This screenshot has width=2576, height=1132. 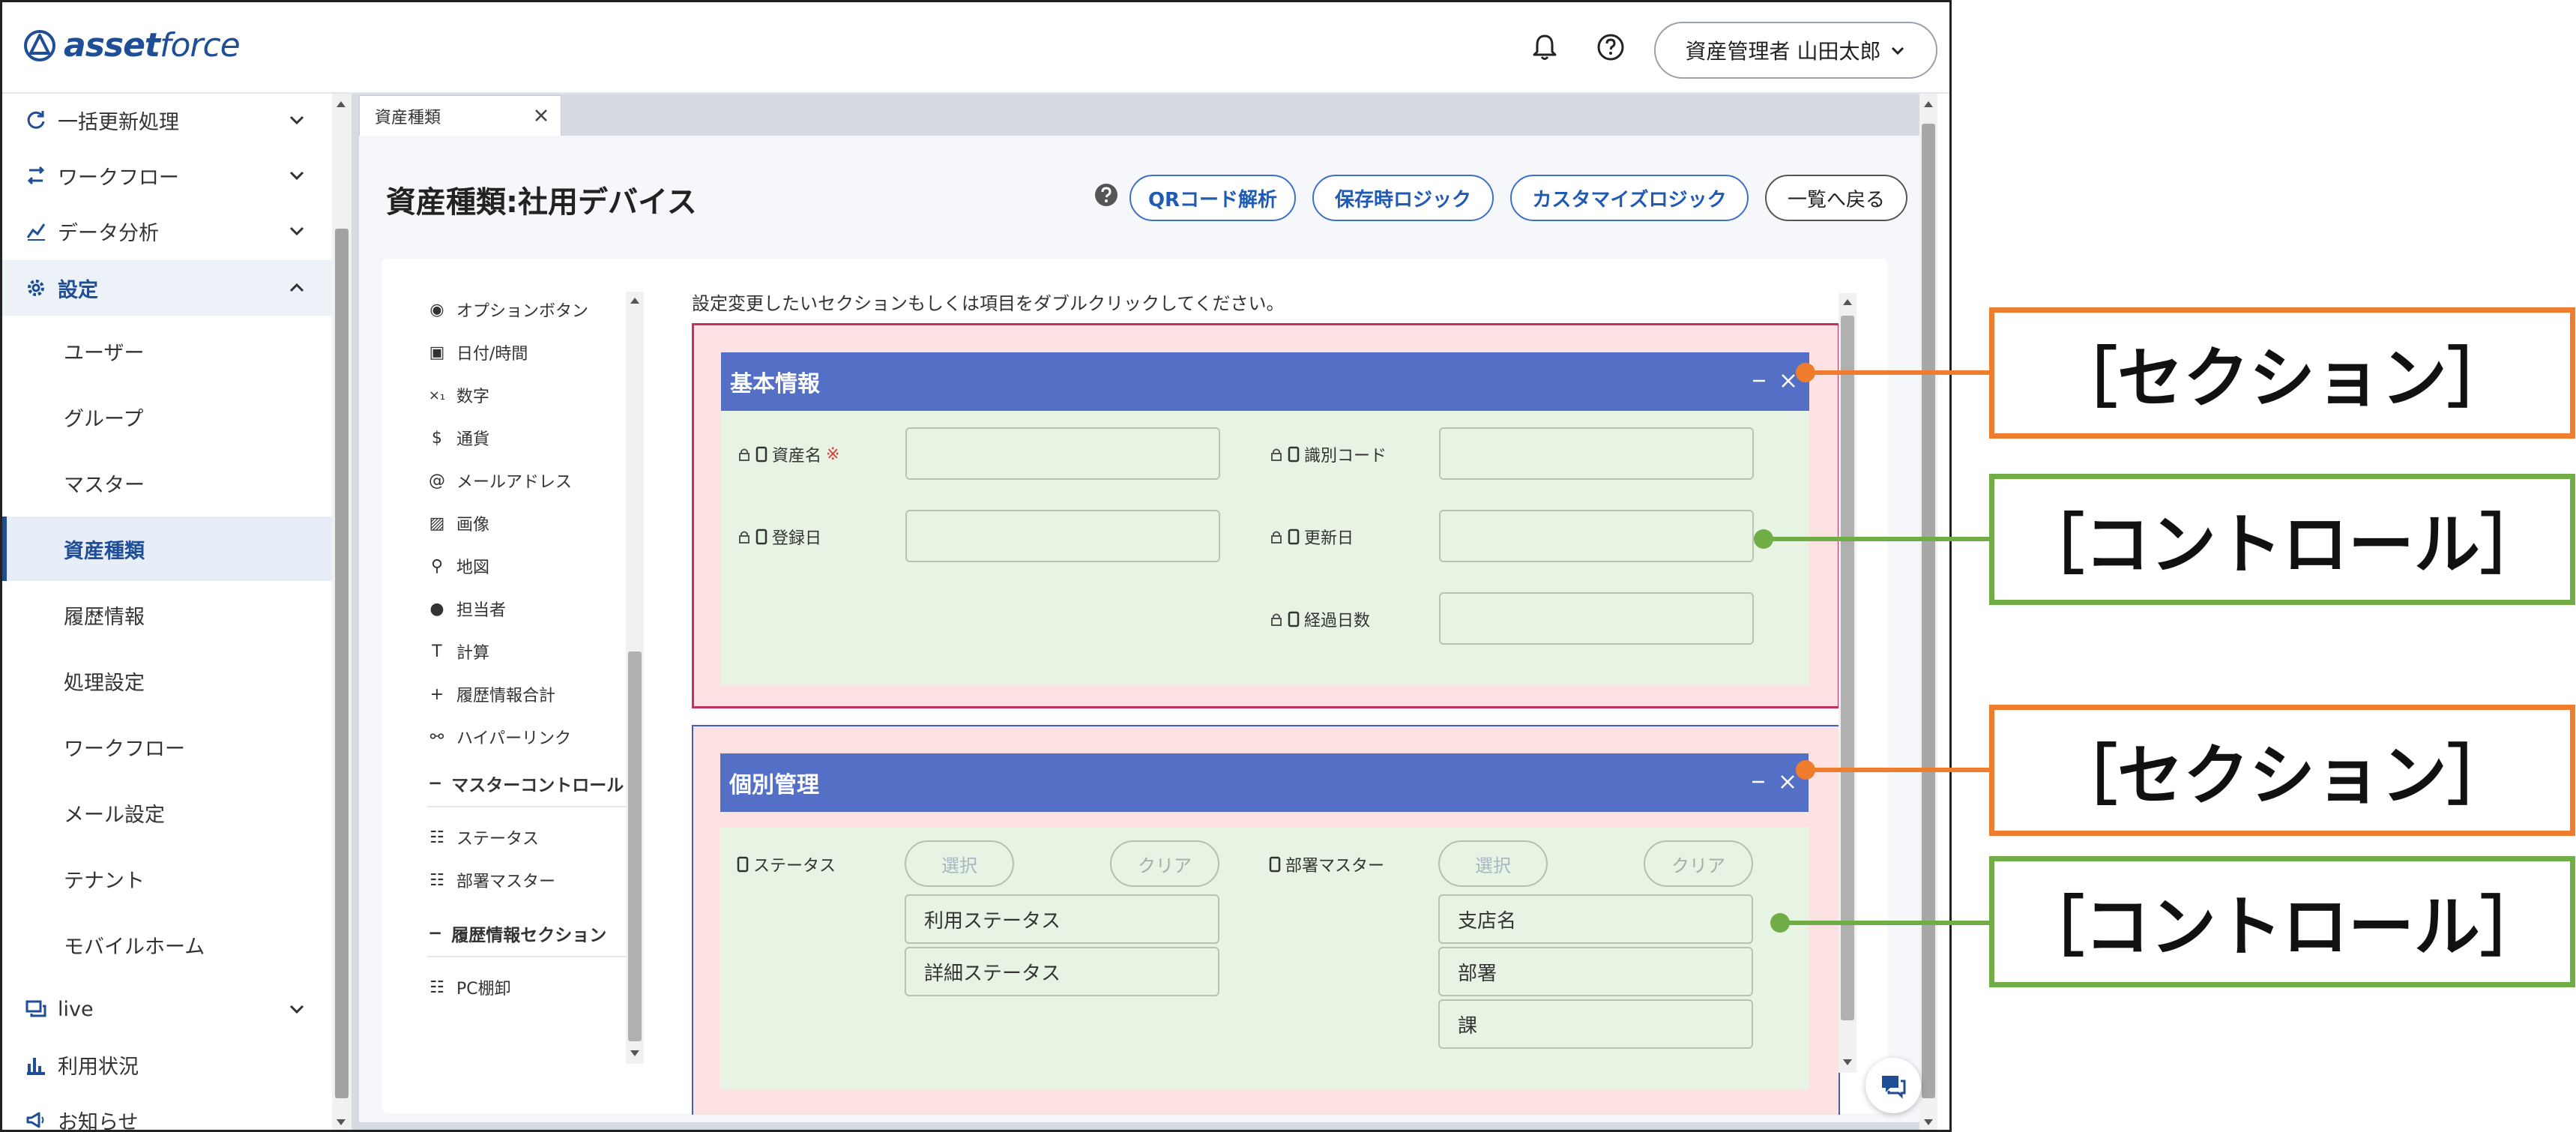 I want to click on palette-item-option-button: ◉ オプションボタン, so click(x=508, y=310).